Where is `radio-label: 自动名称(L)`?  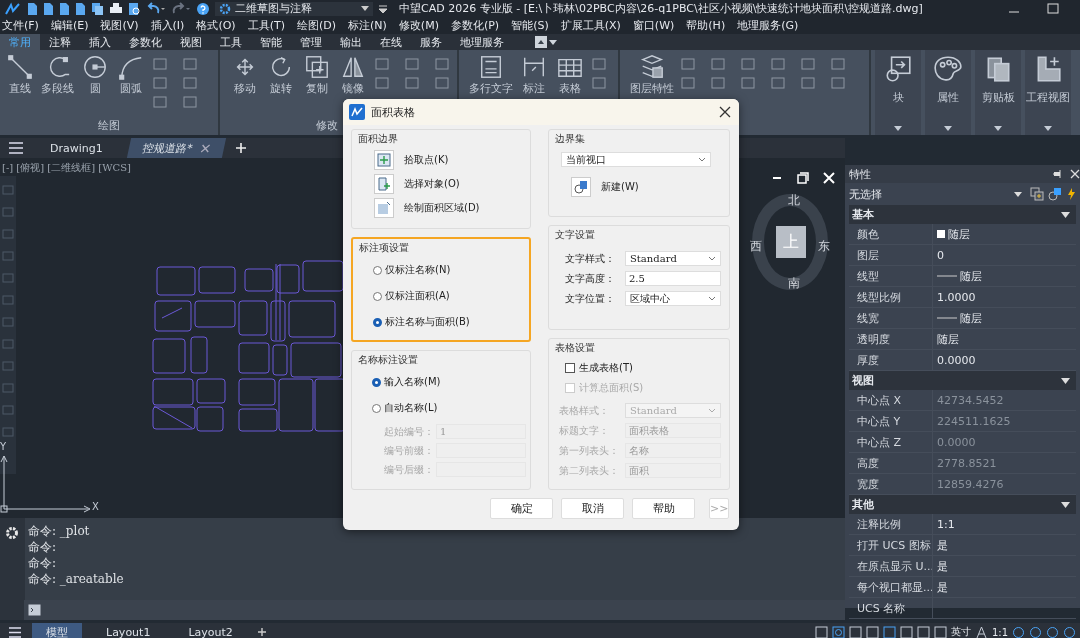 radio-label: 自动名称(L) is located at coordinates (411, 408).